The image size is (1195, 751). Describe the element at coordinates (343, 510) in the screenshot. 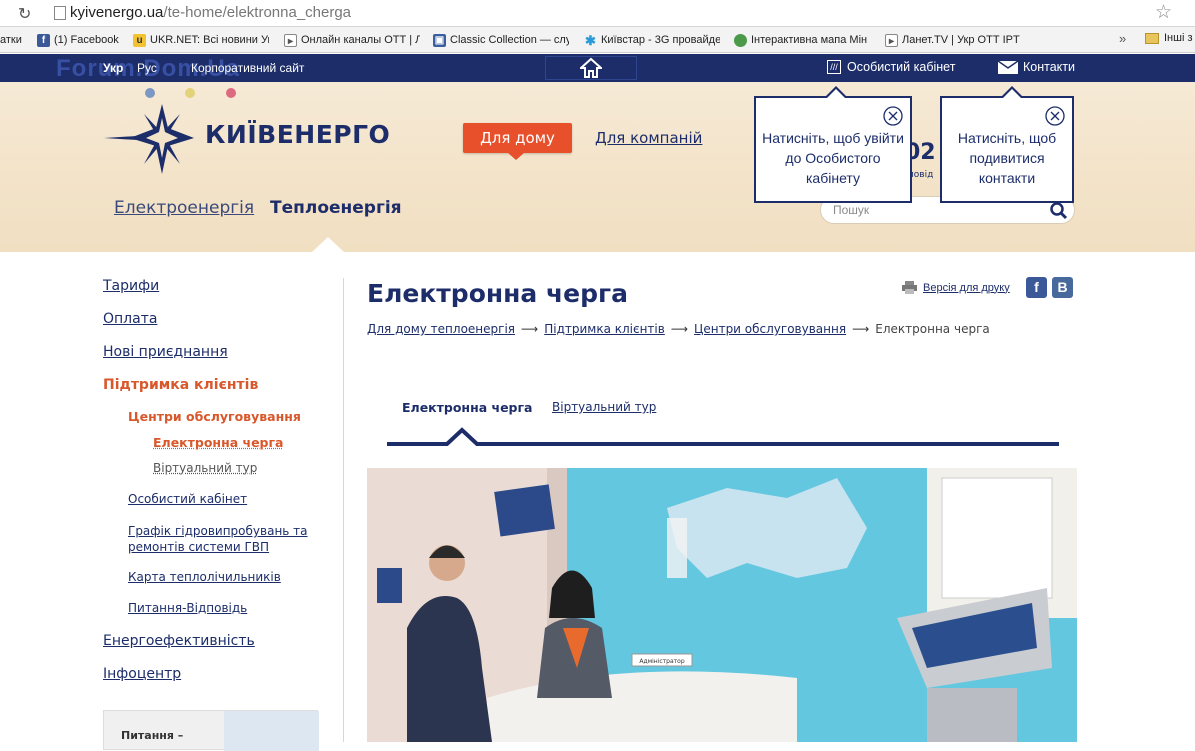

I see `sidebar-divider` at that location.